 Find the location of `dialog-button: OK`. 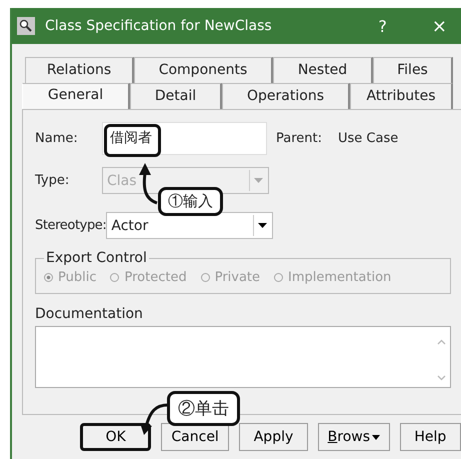

dialog-button: OK is located at coordinates (116, 437).